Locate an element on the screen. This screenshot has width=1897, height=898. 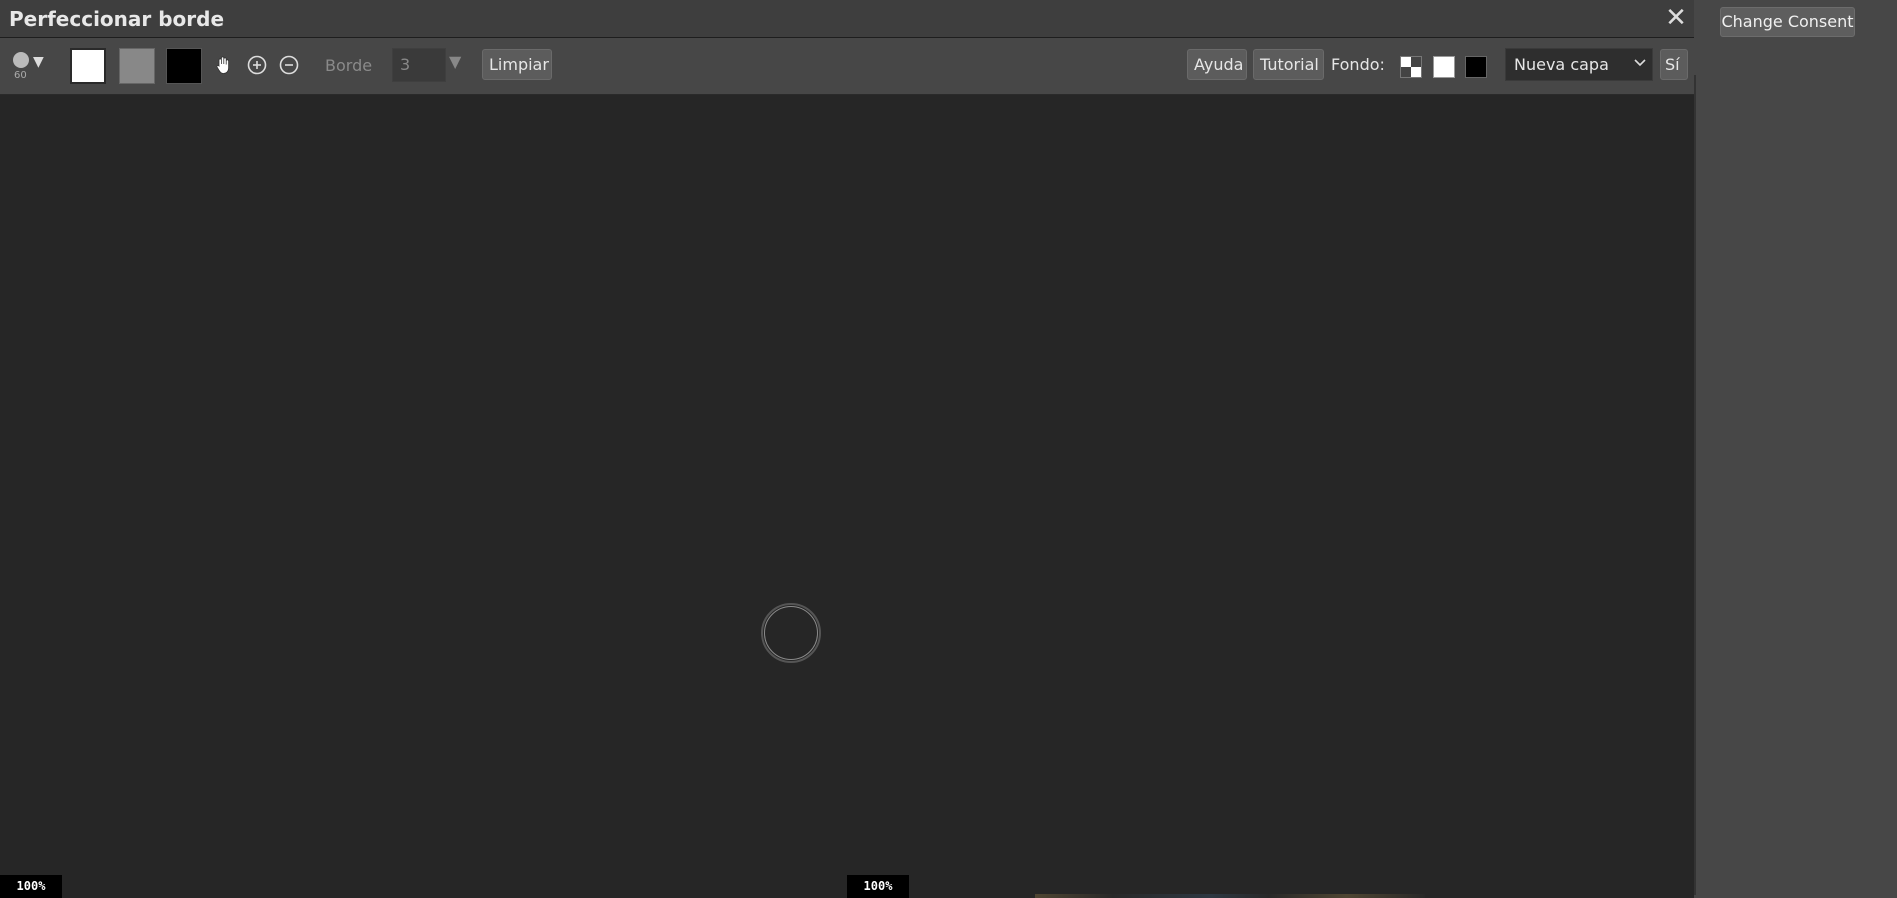
close-icon: ✕ is located at coordinates (1676, 18).